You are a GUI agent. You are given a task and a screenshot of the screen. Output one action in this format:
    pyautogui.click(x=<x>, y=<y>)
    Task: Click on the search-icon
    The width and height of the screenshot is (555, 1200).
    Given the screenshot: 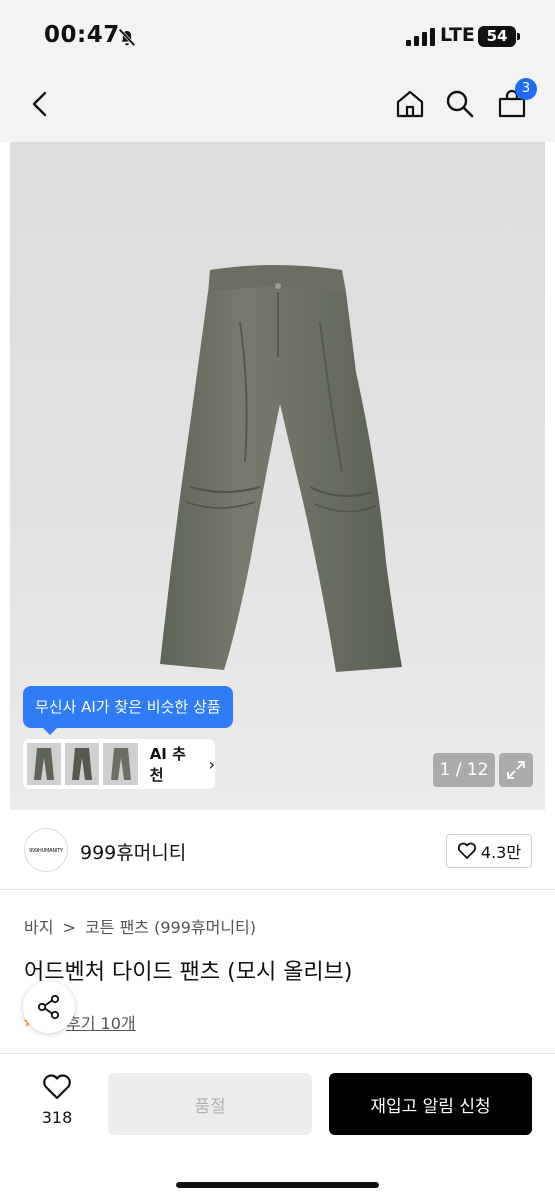 What is the action you would take?
    pyautogui.click(x=460, y=104)
    